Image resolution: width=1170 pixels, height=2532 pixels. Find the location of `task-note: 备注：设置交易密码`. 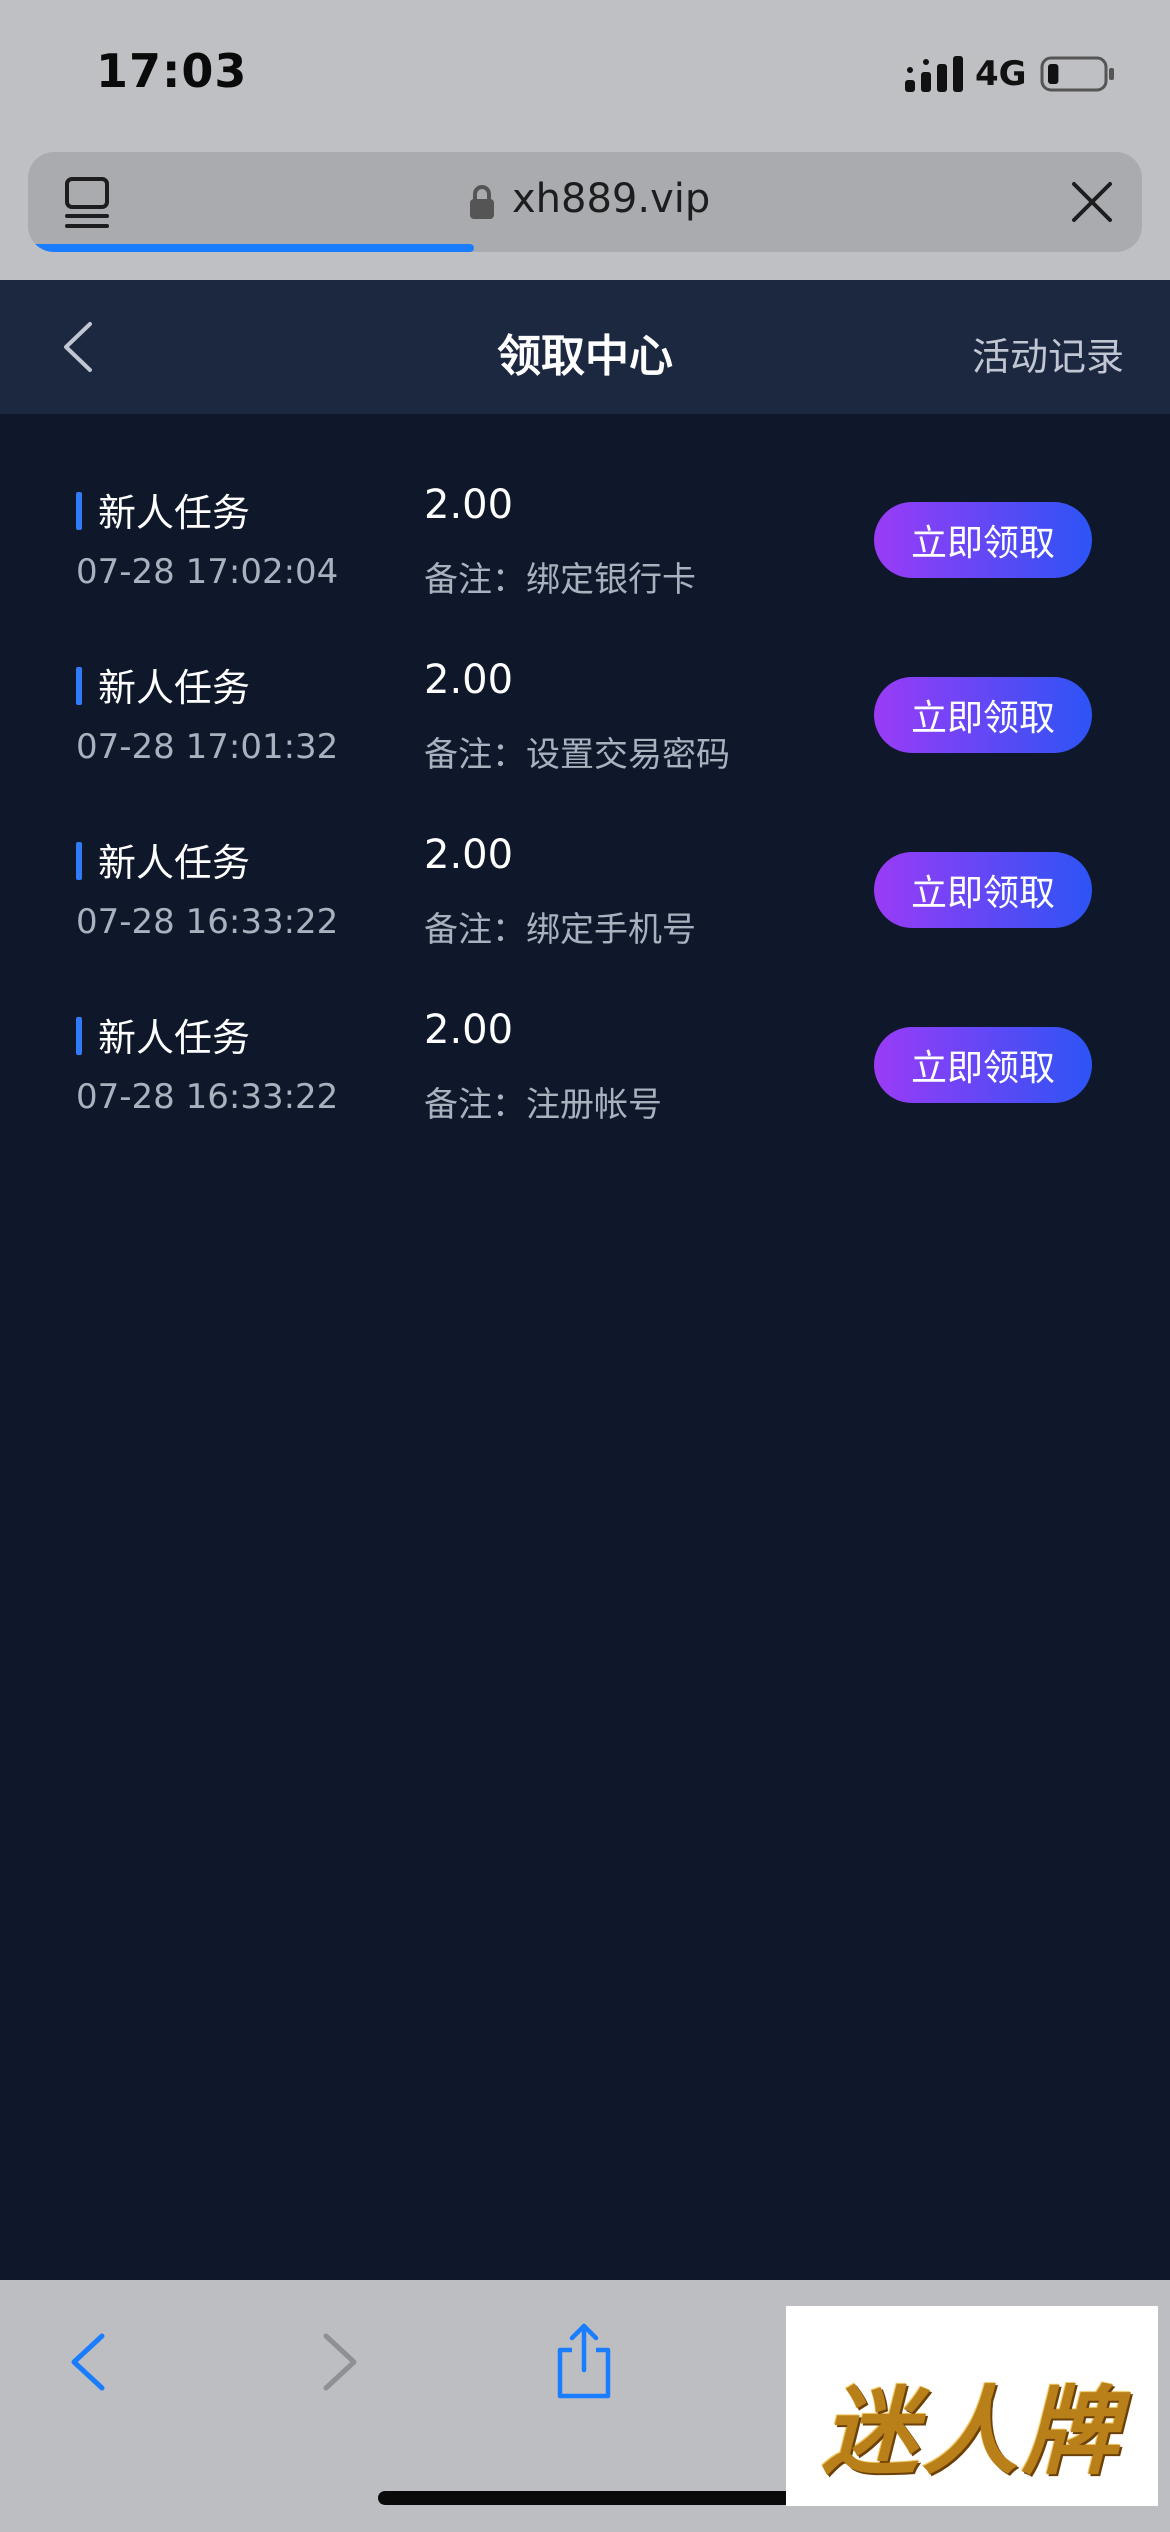

task-note: 备注：设置交易密码 is located at coordinates (577, 755).